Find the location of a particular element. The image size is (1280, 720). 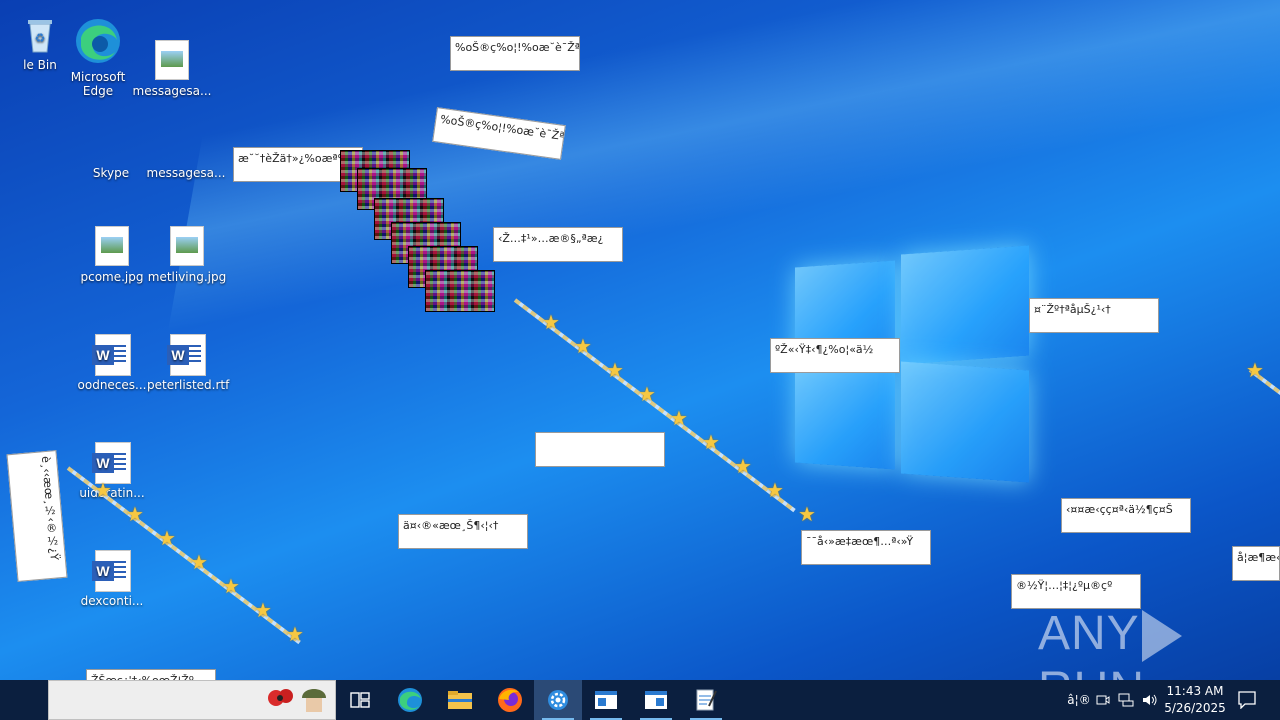

glitch-artifact is located at coordinates (460, 291).